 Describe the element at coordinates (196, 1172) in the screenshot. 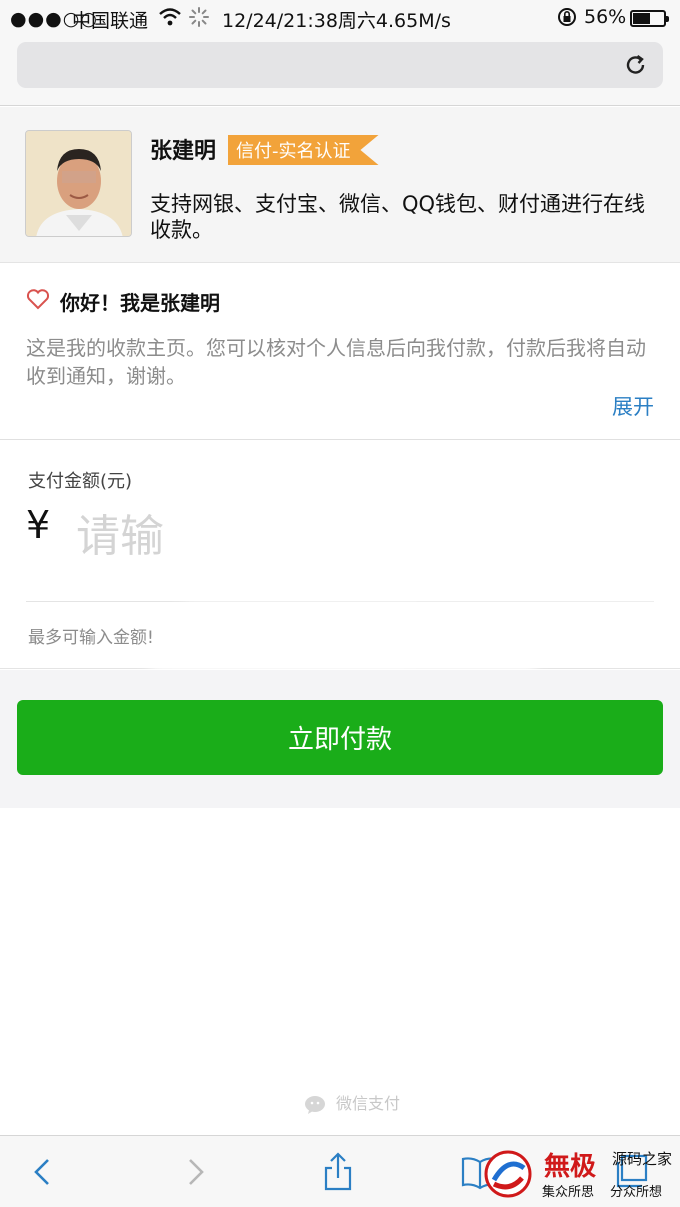

I see `forward-icon` at that location.